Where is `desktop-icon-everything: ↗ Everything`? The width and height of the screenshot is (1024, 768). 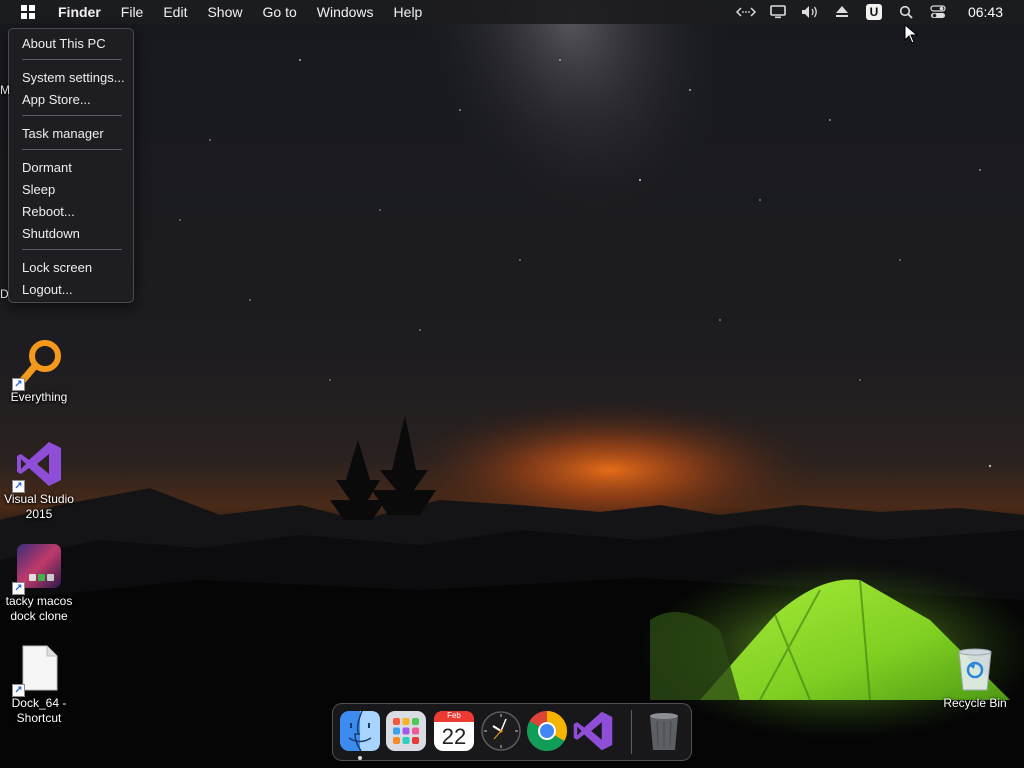 desktop-icon-everything: ↗ Everything is located at coordinates (40, 371).